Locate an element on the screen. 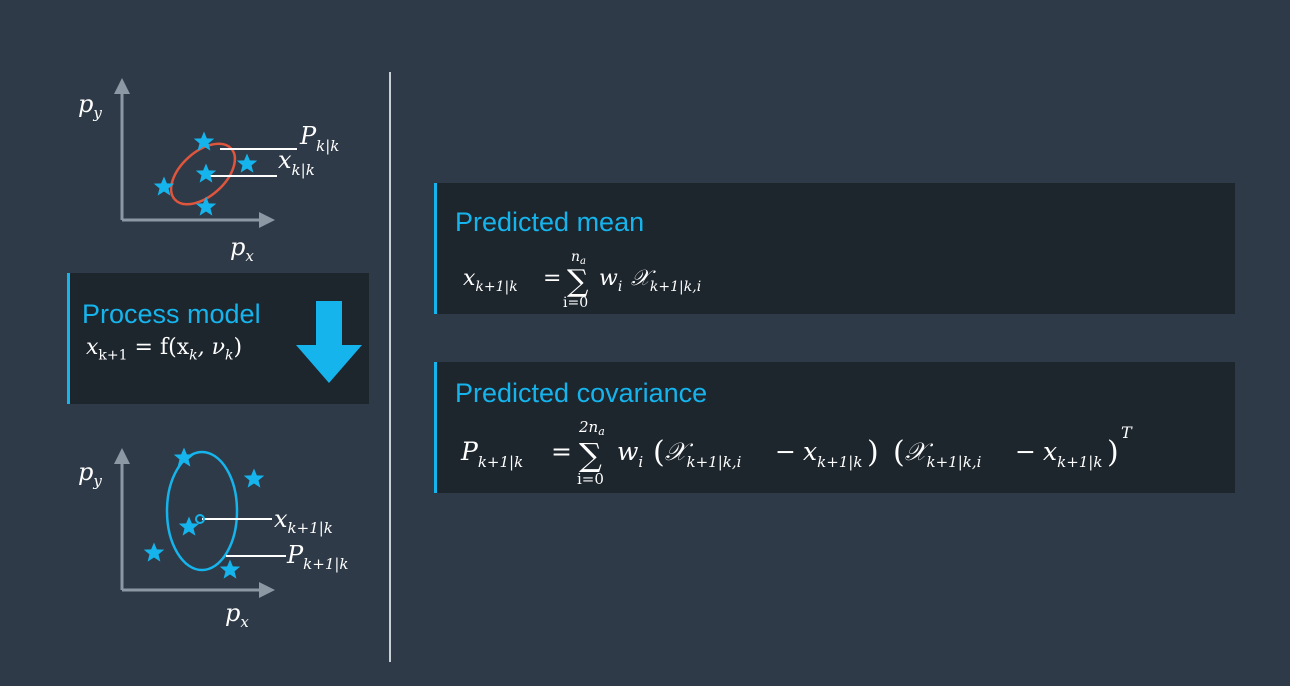 This screenshot has width=1290, height=686. bottom-state-plot: py px xk+1|k Pk+1|k is located at coordinates (213, 539).